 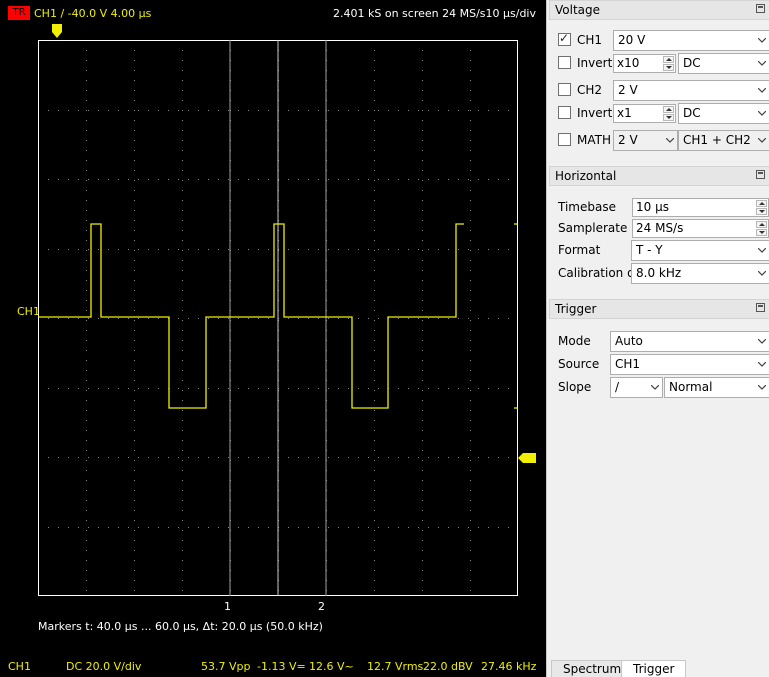 What do you see at coordinates (509, 666) in the screenshot?
I see `status-frequency: 27.46 kHz` at bounding box center [509, 666].